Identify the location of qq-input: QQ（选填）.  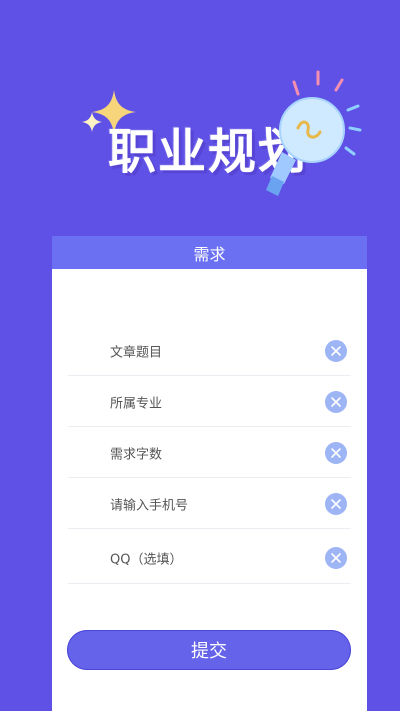
(146, 557).